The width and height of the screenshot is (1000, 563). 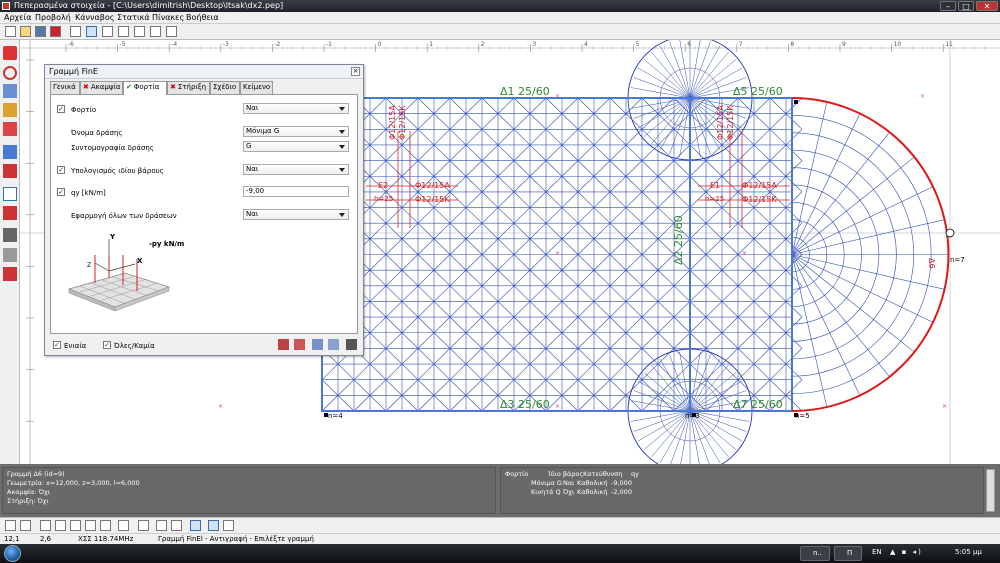 I want to click on undo-icon, so click(x=10, y=525).